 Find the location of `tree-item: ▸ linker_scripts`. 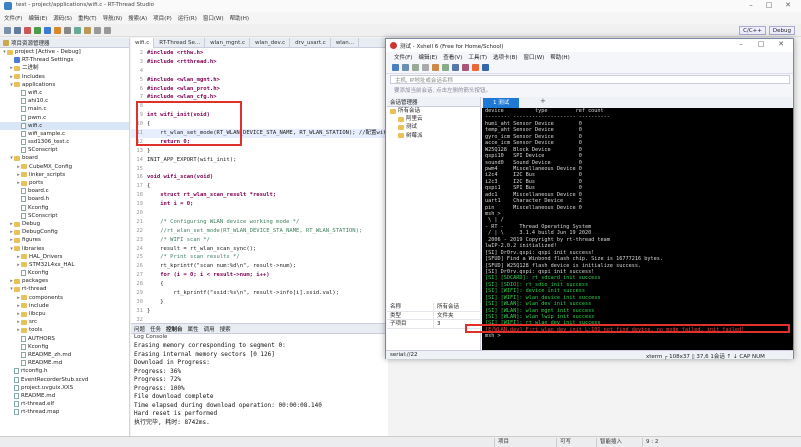

tree-item: ▸ linker_scripts is located at coordinates (64, 175).